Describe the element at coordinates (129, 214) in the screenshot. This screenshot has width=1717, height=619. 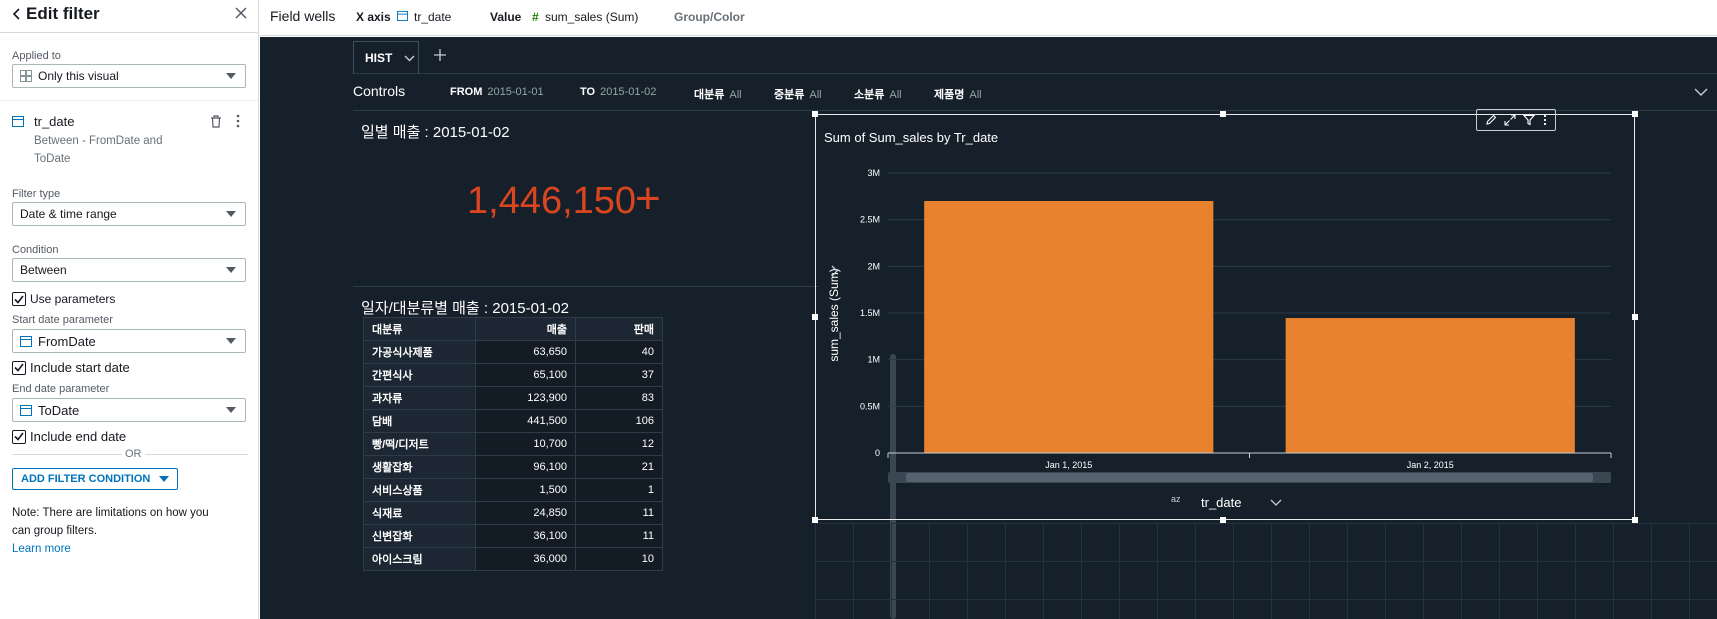
I see `filter-type-select: Date & time range` at that location.